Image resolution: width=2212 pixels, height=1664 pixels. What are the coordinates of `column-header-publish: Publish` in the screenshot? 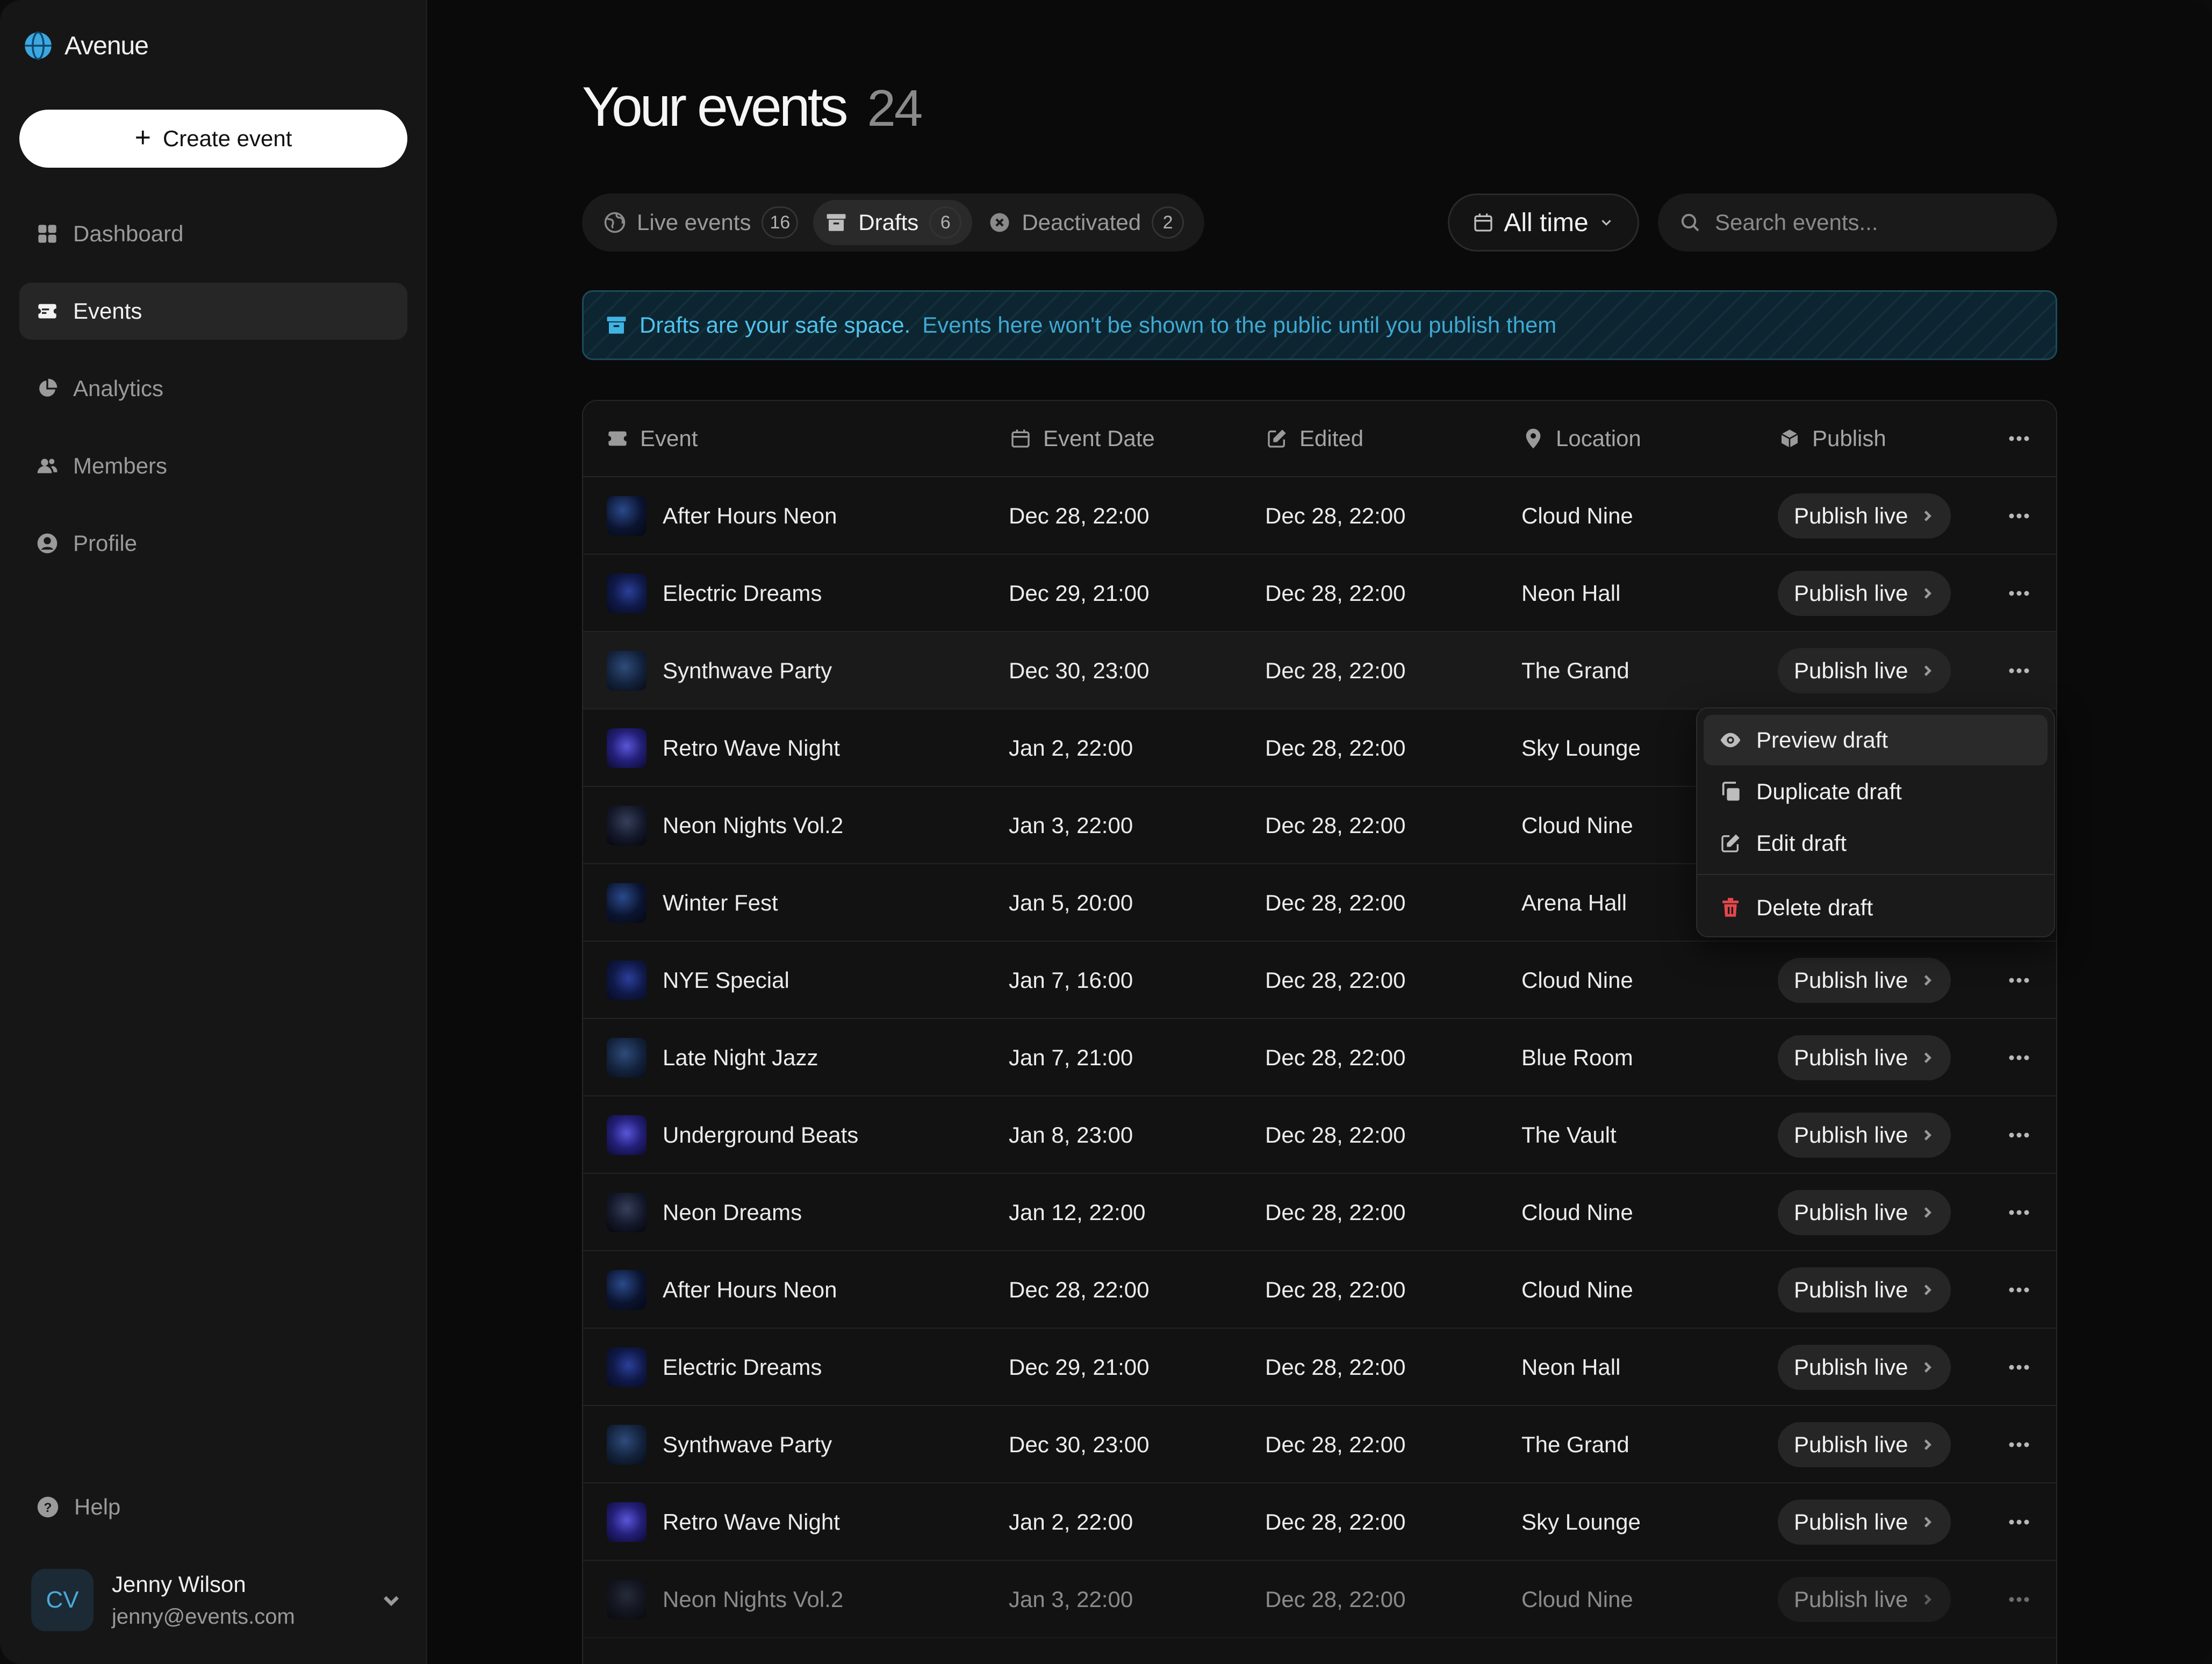 It's located at (1832, 439).